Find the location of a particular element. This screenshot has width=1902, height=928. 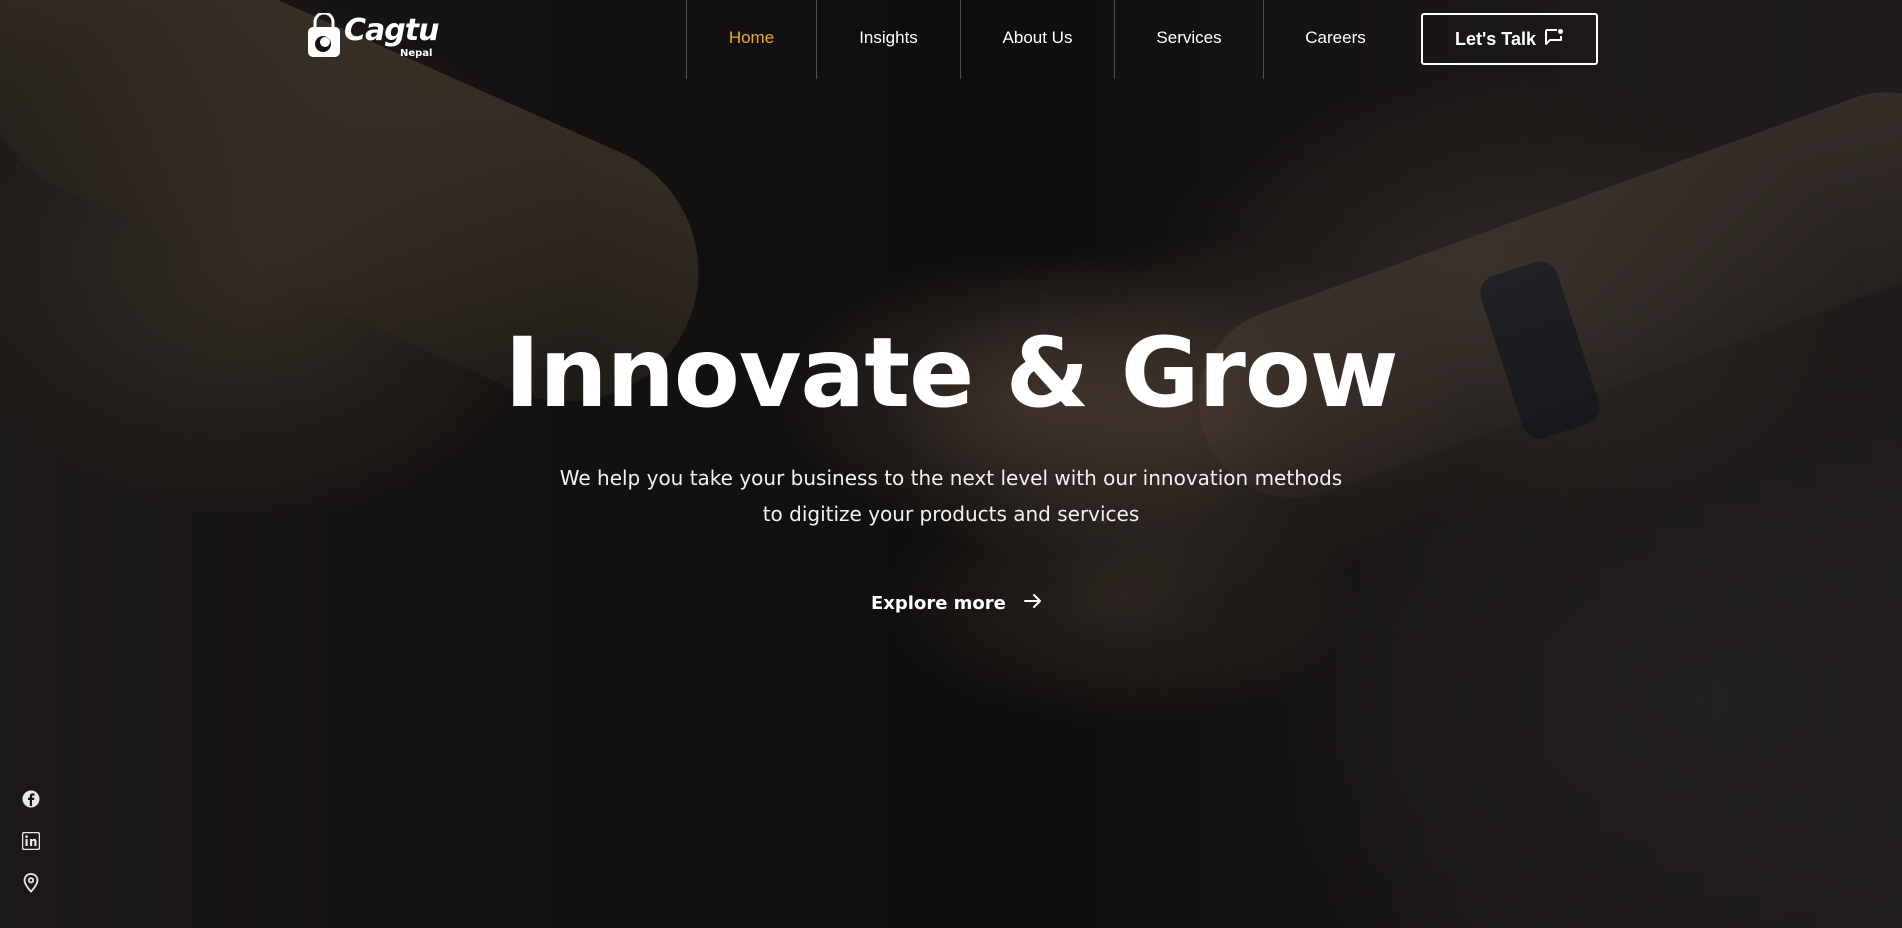

explore-more-link: Explore more is located at coordinates (956, 603).